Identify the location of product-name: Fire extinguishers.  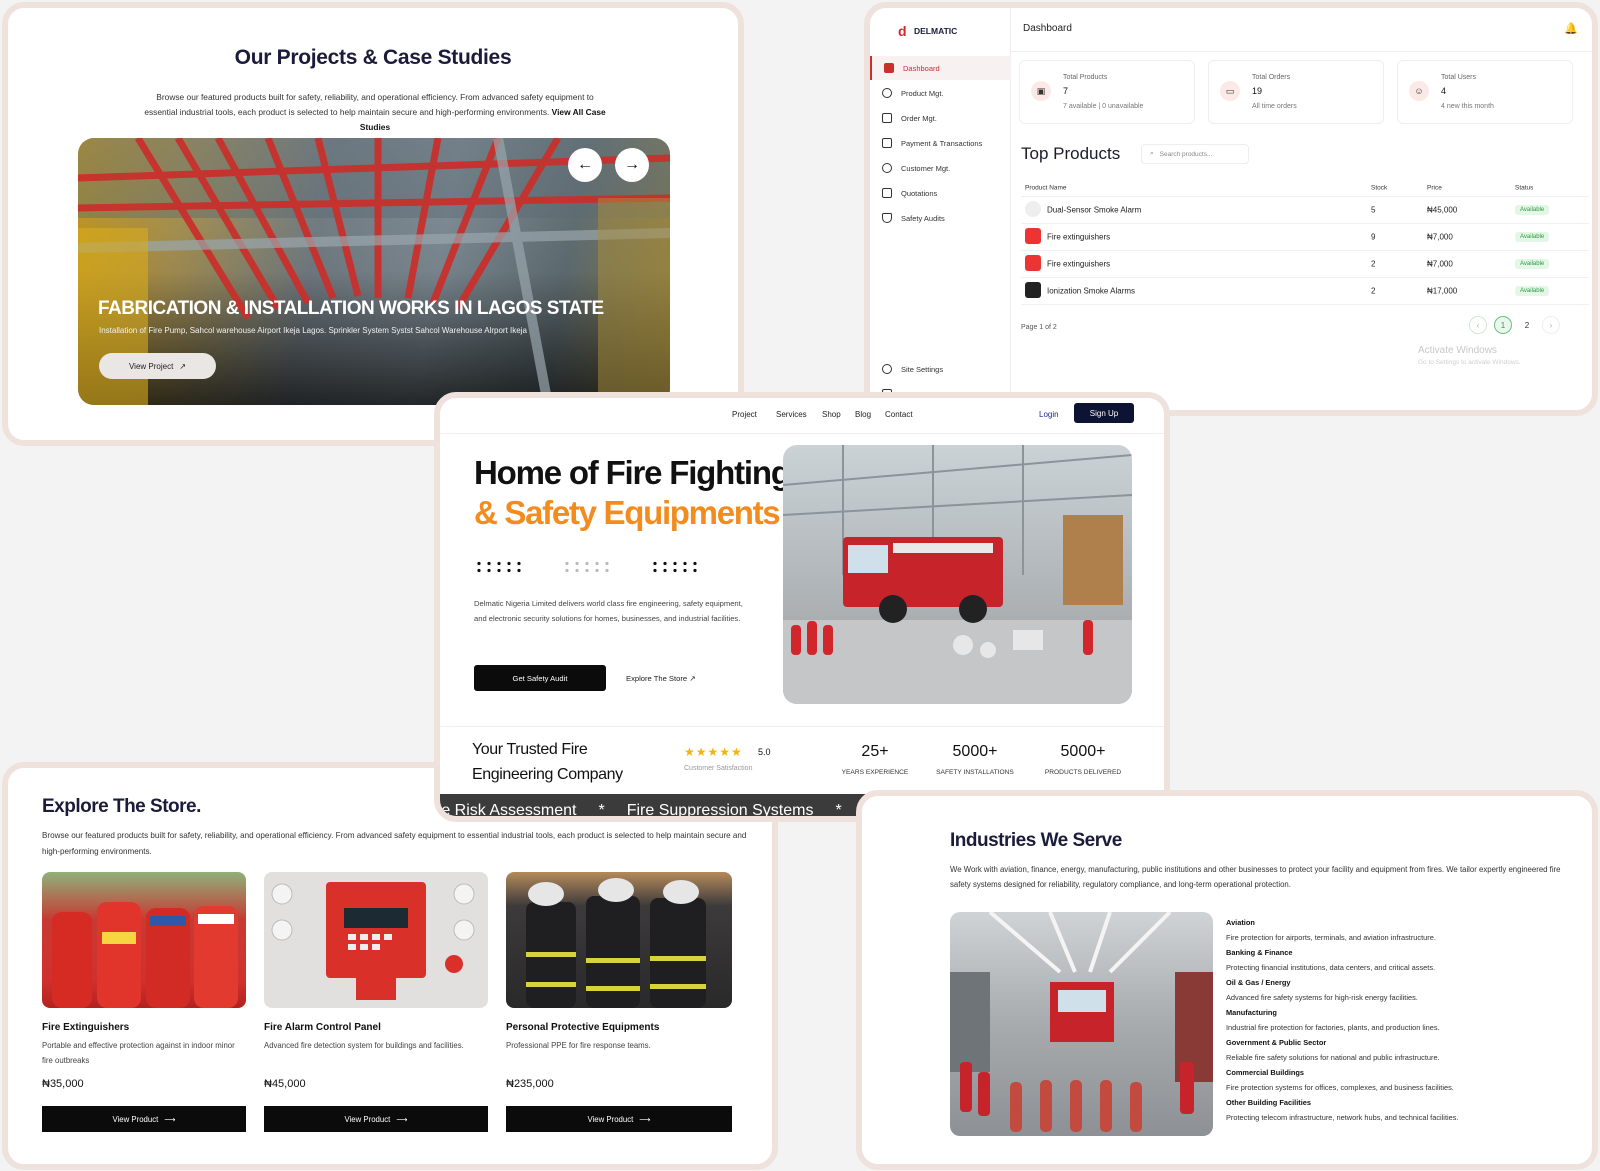
(1079, 237).